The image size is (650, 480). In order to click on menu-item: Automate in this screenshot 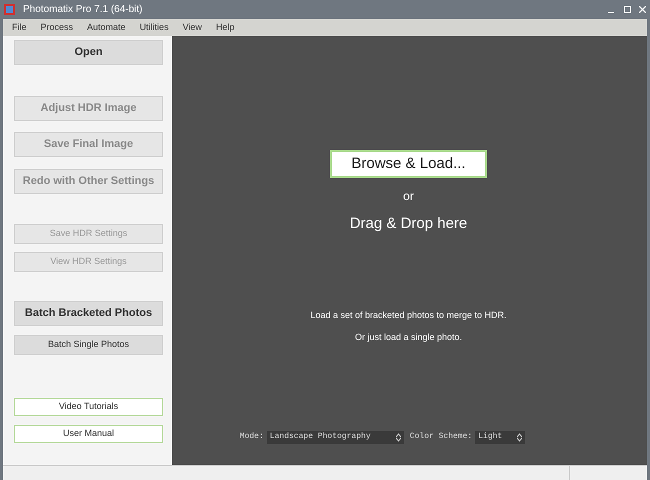, I will do `click(106, 27)`.